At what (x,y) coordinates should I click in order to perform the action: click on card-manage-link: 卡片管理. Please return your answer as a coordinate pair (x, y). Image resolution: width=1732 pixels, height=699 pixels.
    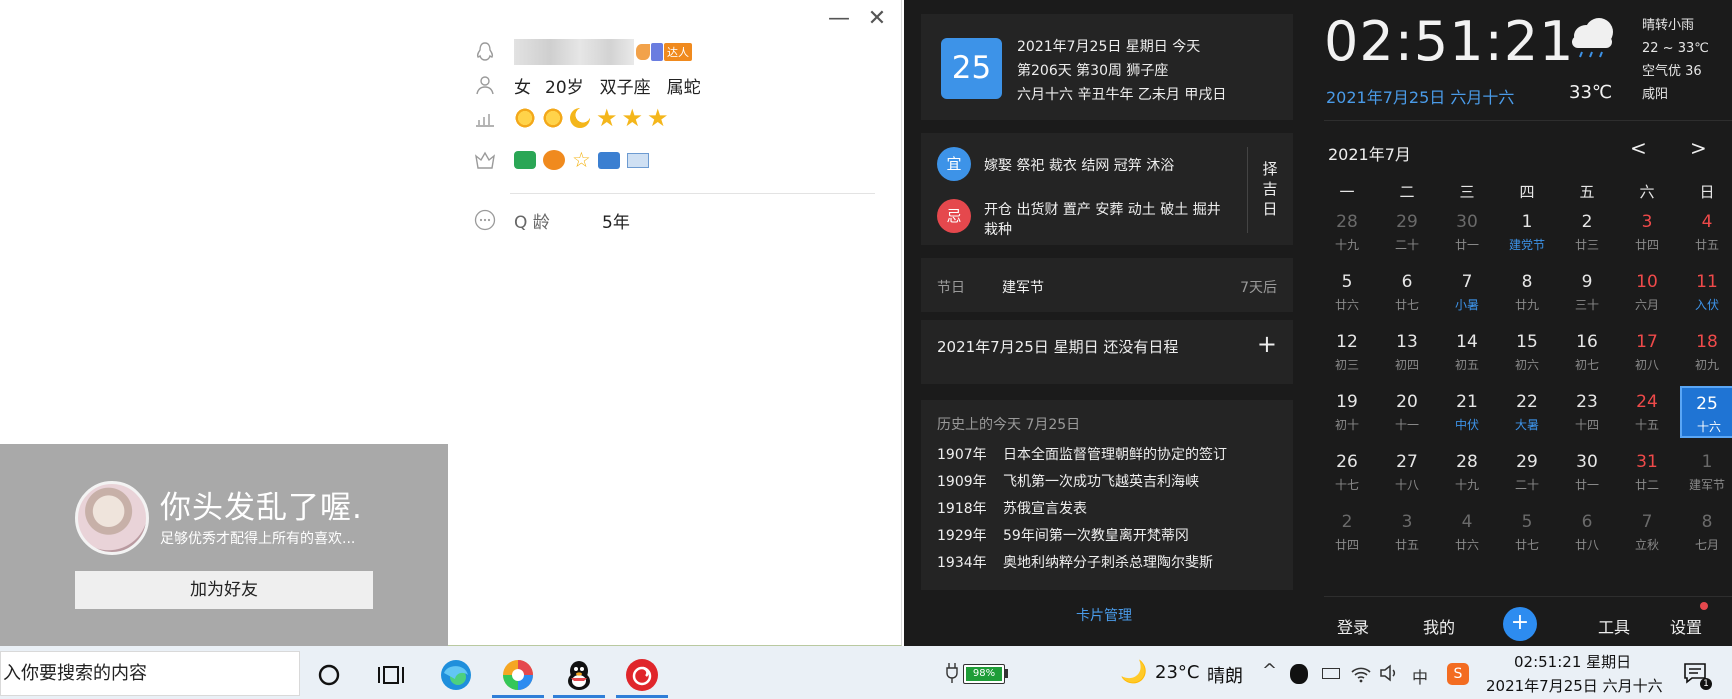
    Looking at the image, I should click on (1104, 615).